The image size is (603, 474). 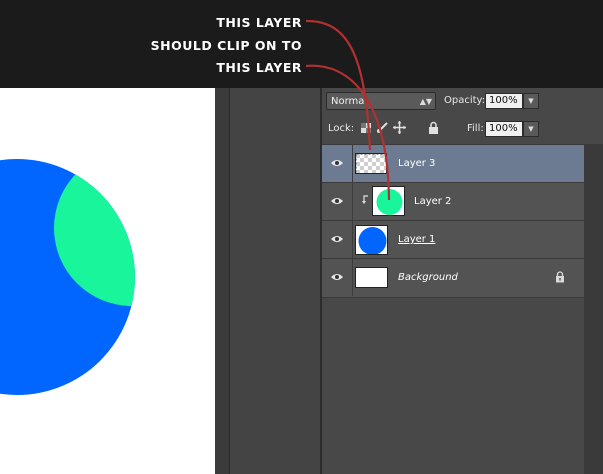 I want to click on fill-label: Fill:, so click(x=475, y=128).